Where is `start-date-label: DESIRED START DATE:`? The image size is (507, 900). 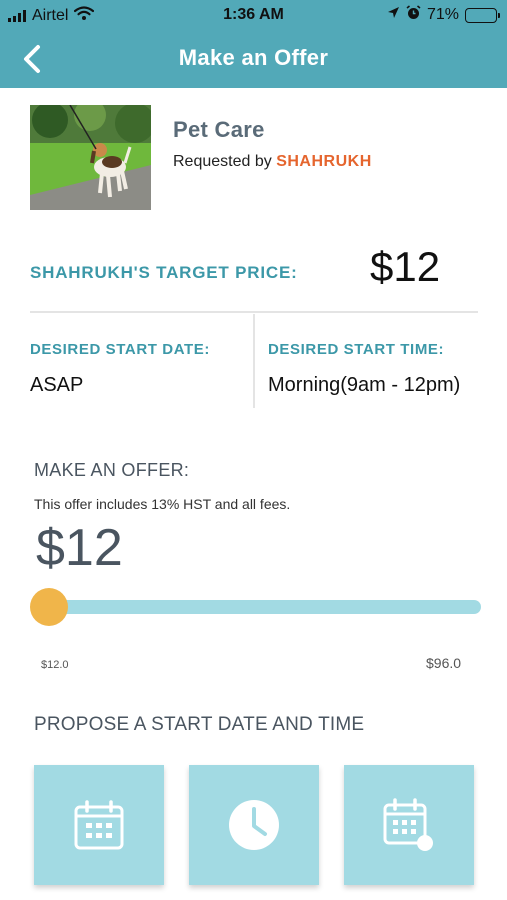 start-date-label: DESIRED START DATE: is located at coordinates (120, 349).